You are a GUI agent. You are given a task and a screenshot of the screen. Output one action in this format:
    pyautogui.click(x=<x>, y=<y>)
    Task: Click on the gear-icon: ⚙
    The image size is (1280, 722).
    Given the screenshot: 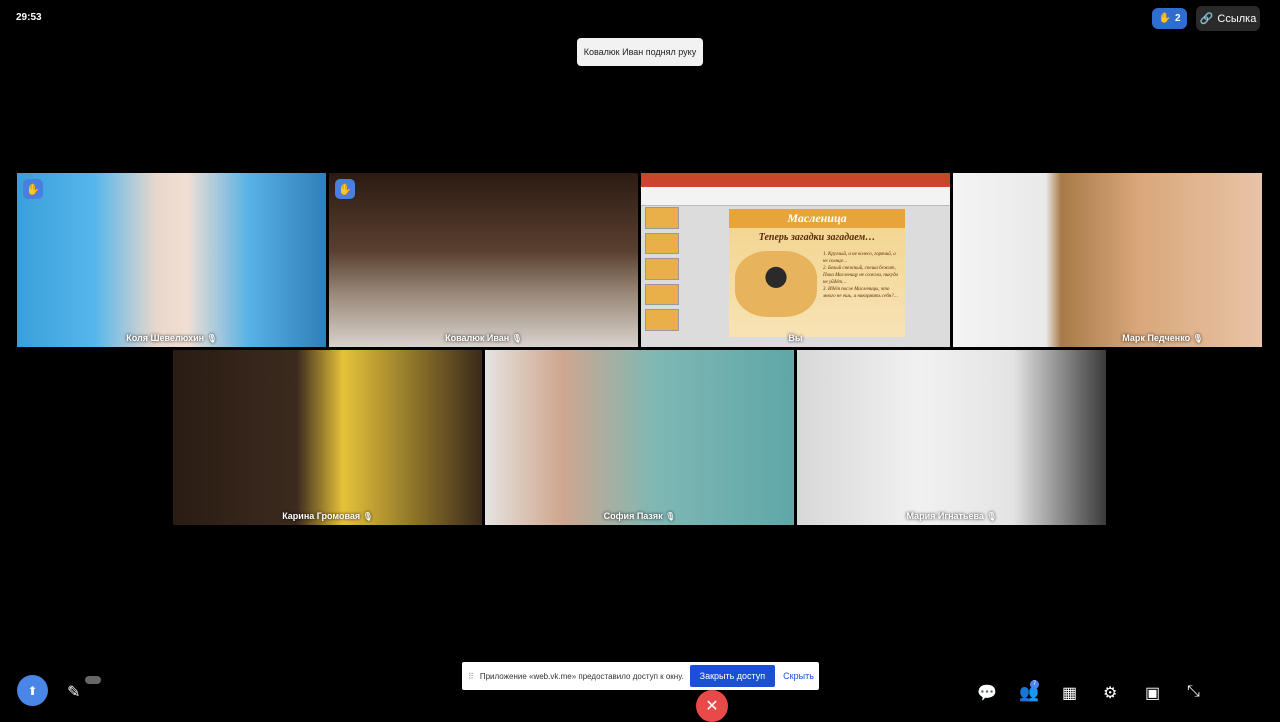 What is the action you would take?
    pyautogui.click(x=1110, y=693)
    